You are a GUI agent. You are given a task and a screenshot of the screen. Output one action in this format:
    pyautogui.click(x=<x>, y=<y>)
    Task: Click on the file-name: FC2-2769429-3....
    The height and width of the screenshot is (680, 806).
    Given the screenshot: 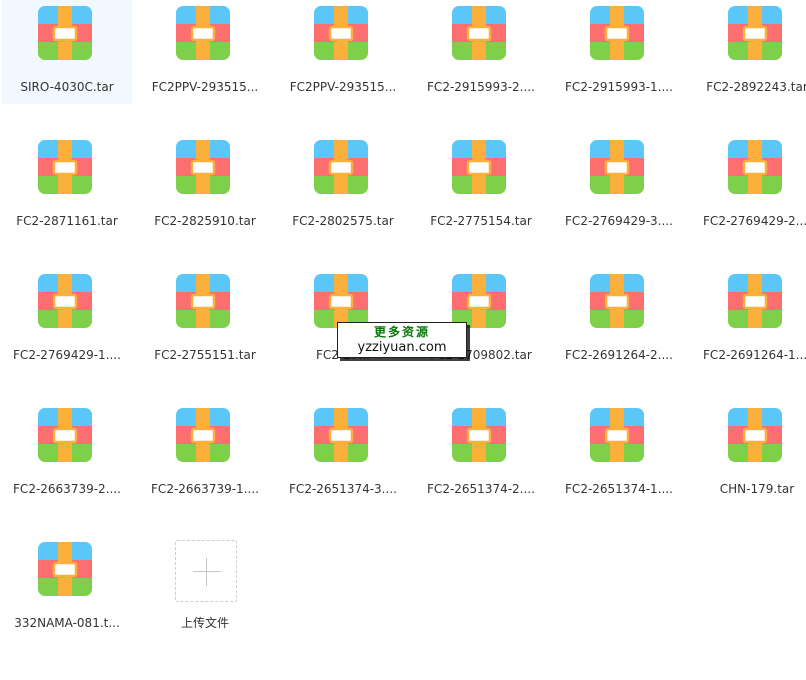 What is the action you would take?
    pyautogui.click(x=619, y=221)
    